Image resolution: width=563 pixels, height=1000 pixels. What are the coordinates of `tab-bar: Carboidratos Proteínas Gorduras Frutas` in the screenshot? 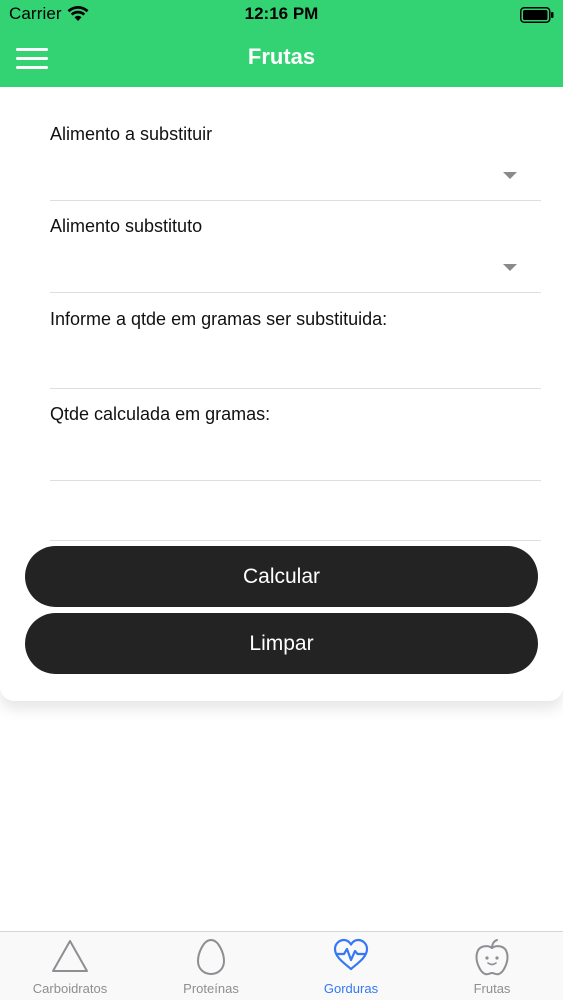 It's located at (281, 965).